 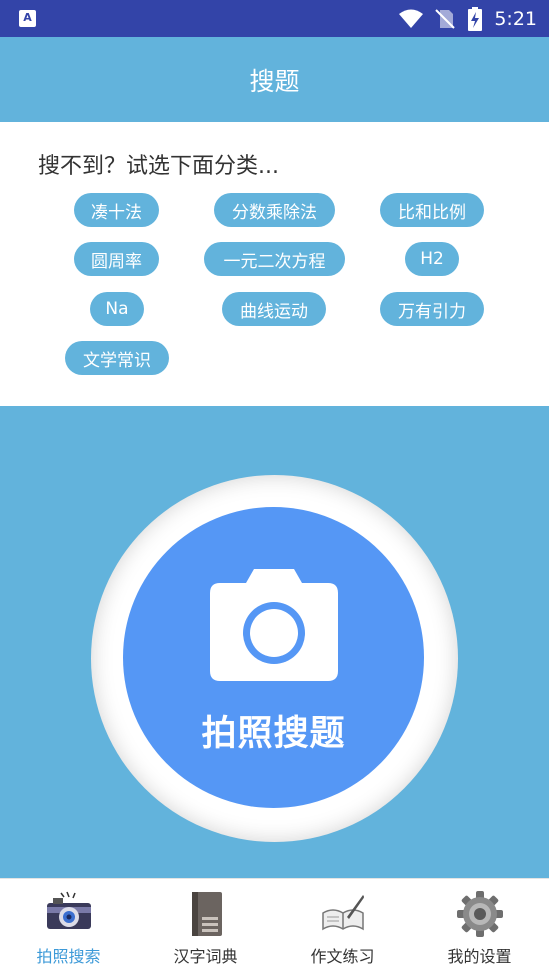 What do you see at coordinates (475, 18) in the screenshot?
I see `battery-charging-icon` at bounding box center [475, 18].